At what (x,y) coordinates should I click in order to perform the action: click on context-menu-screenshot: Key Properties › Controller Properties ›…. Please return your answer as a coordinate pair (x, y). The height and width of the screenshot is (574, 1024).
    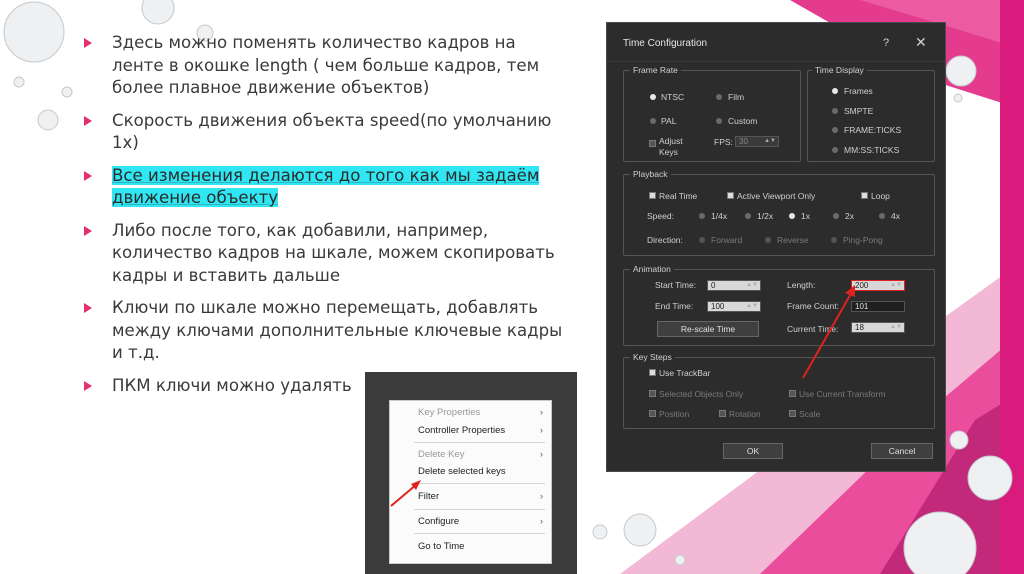
    Looking at the image, I should click on (471, 473).